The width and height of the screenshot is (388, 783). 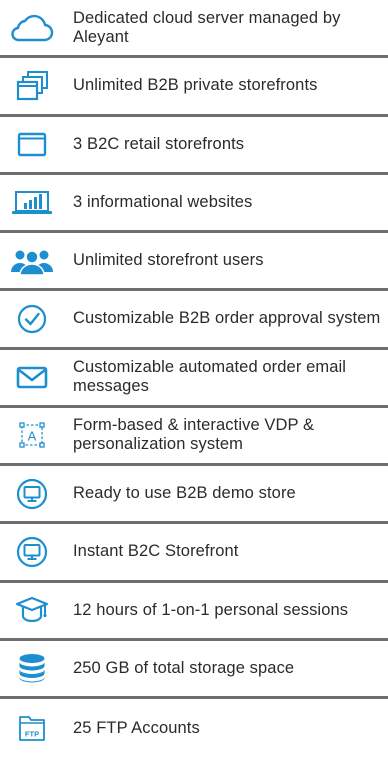 I want to click on ftp-folder-icon: FTP, so click(x=32, y=728).